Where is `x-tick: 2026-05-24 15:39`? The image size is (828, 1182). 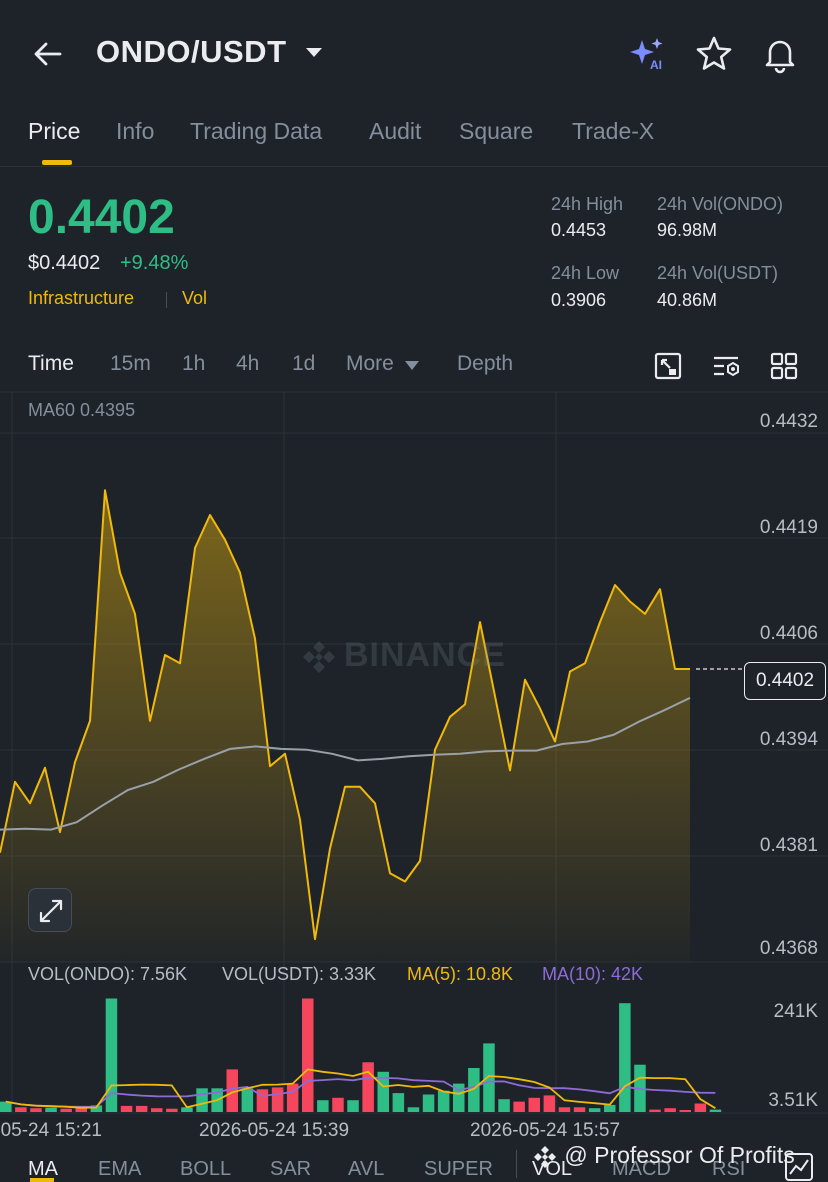
x-tick: 2026-05-24 15:39 is located at coordinates (274, 1130).